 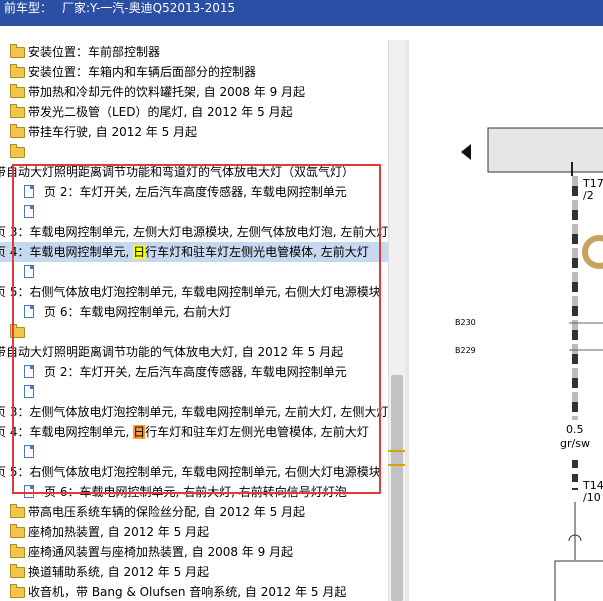 What do you see at coordinates (161, 552) in the screenshot?
I see `tree-row-label: 座椅通风装置与座椅加热装置, 自 2008 年 9 月起` at bounding box center [161, 552].